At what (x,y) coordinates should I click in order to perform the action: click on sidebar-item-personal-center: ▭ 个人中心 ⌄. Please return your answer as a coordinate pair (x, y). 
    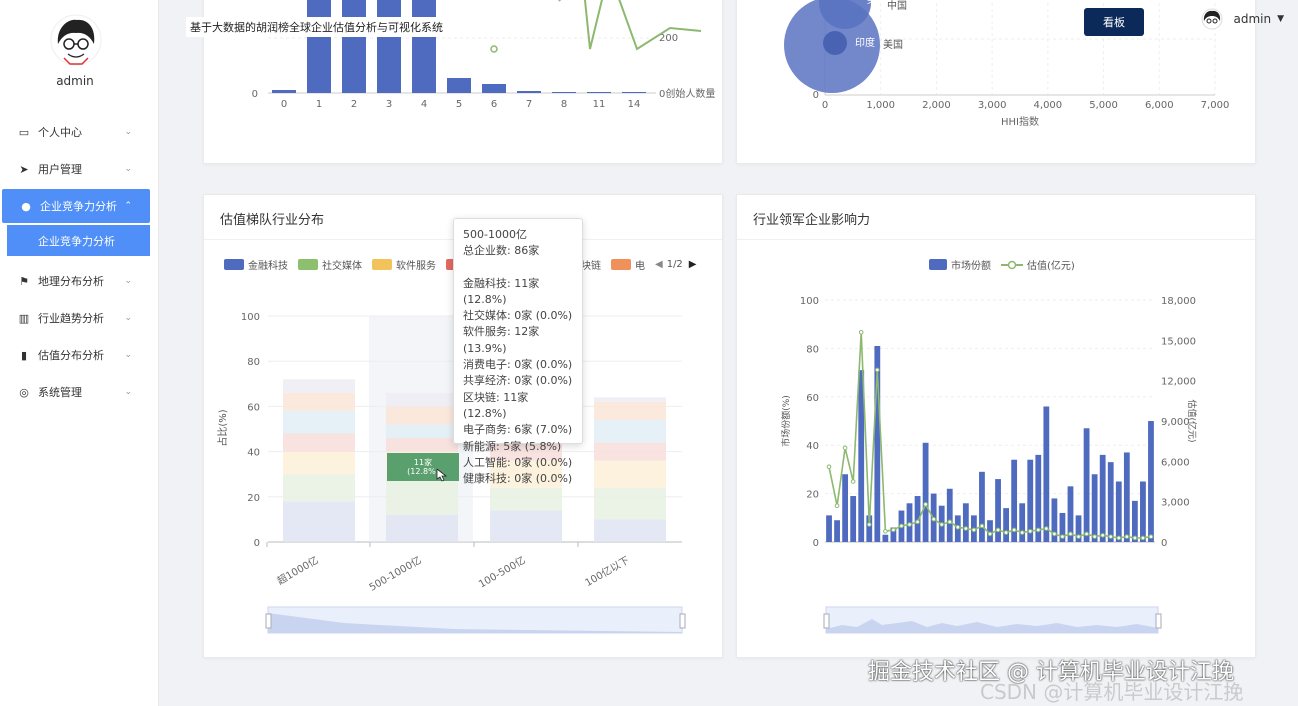
    Looking at the image, I should click on (75, 132).